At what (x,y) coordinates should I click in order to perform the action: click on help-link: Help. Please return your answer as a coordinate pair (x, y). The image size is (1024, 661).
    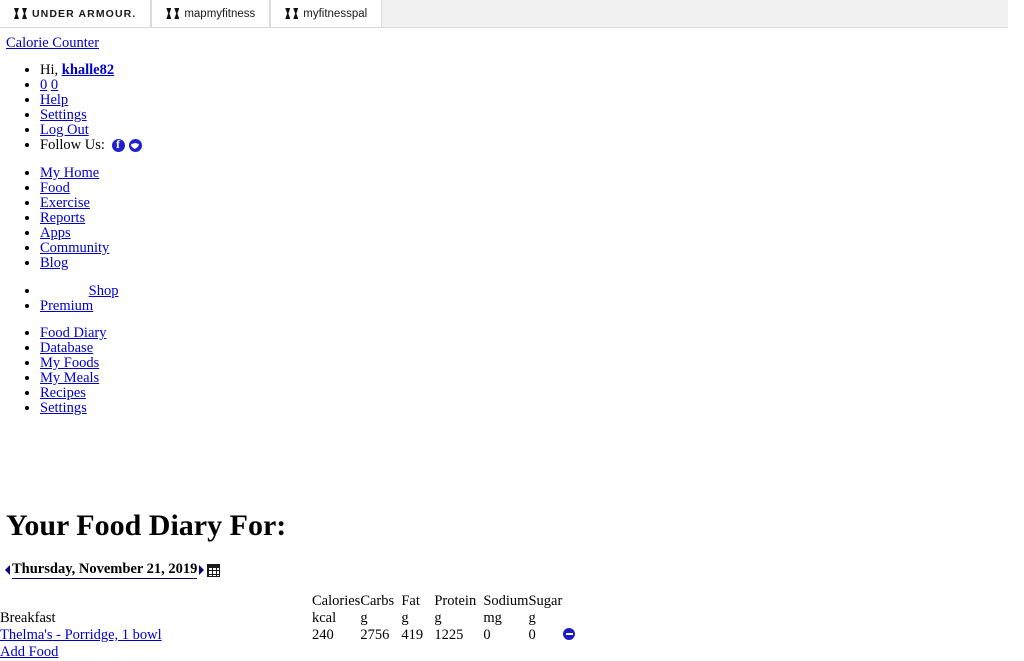
    Looking at the image, I should click on (54, 100).